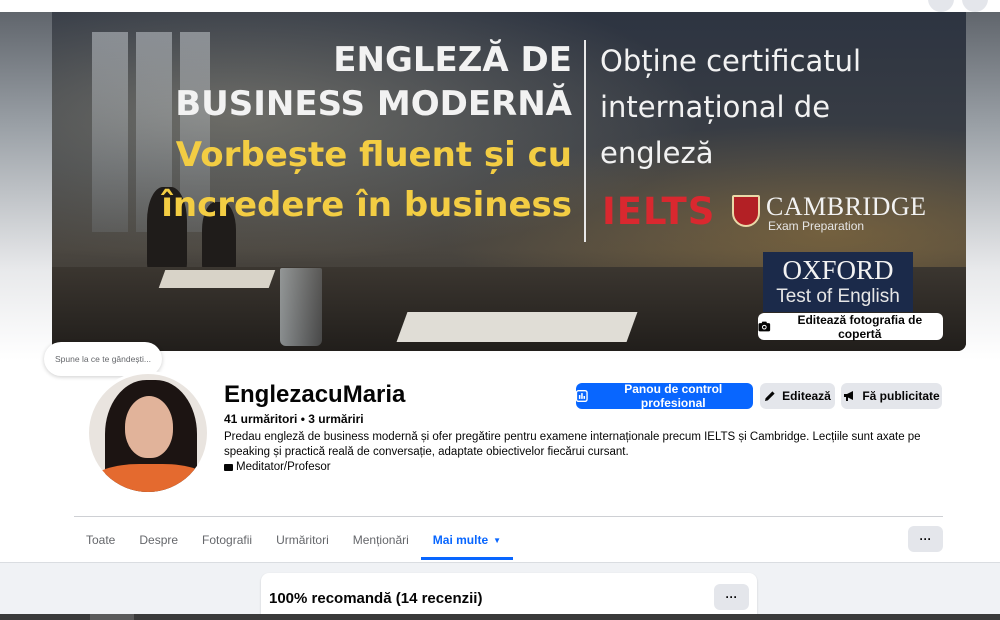 The width and height of the screenshot is (1000, 620). I want to click on tab-label: Menționări, so click(380, 540).